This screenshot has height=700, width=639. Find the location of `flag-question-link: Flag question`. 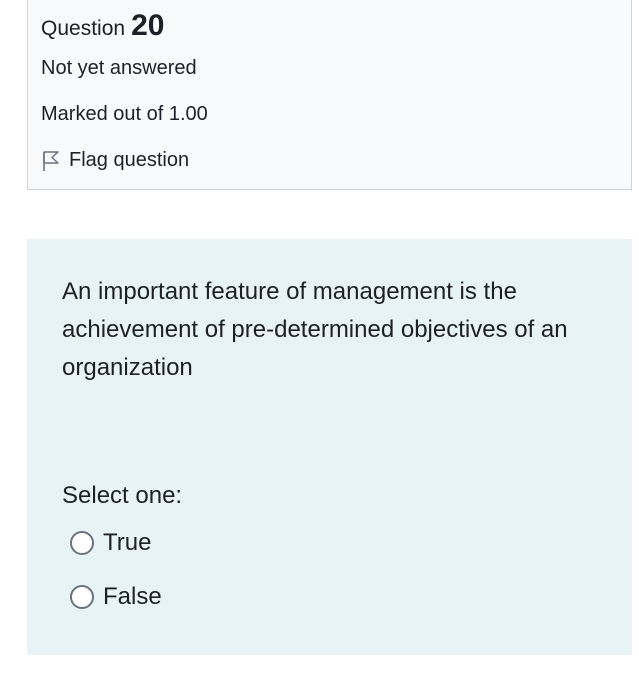

flag-question-link: Flag question is located at coordinates (115, 160).